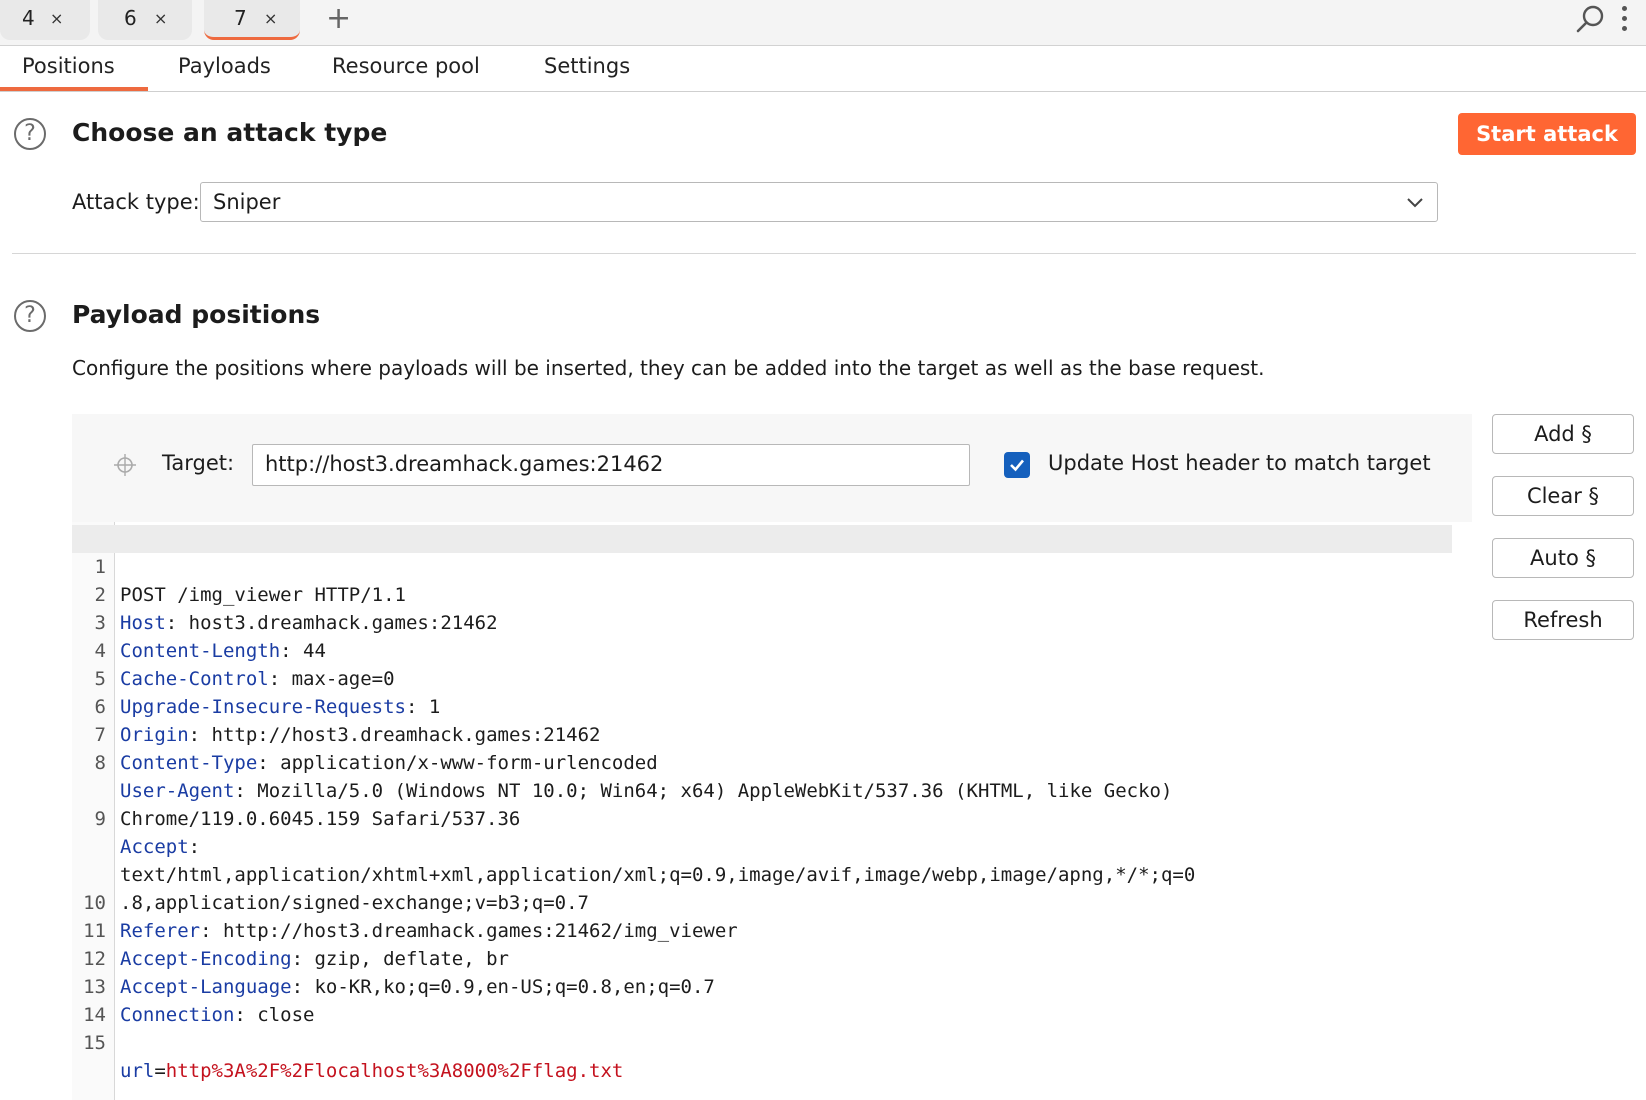 The width and height of the screenshot is (1646, 1100). I want to click on request-line: Chrome/119.0.6045.159 Safari/537.36, so click(762, 789).